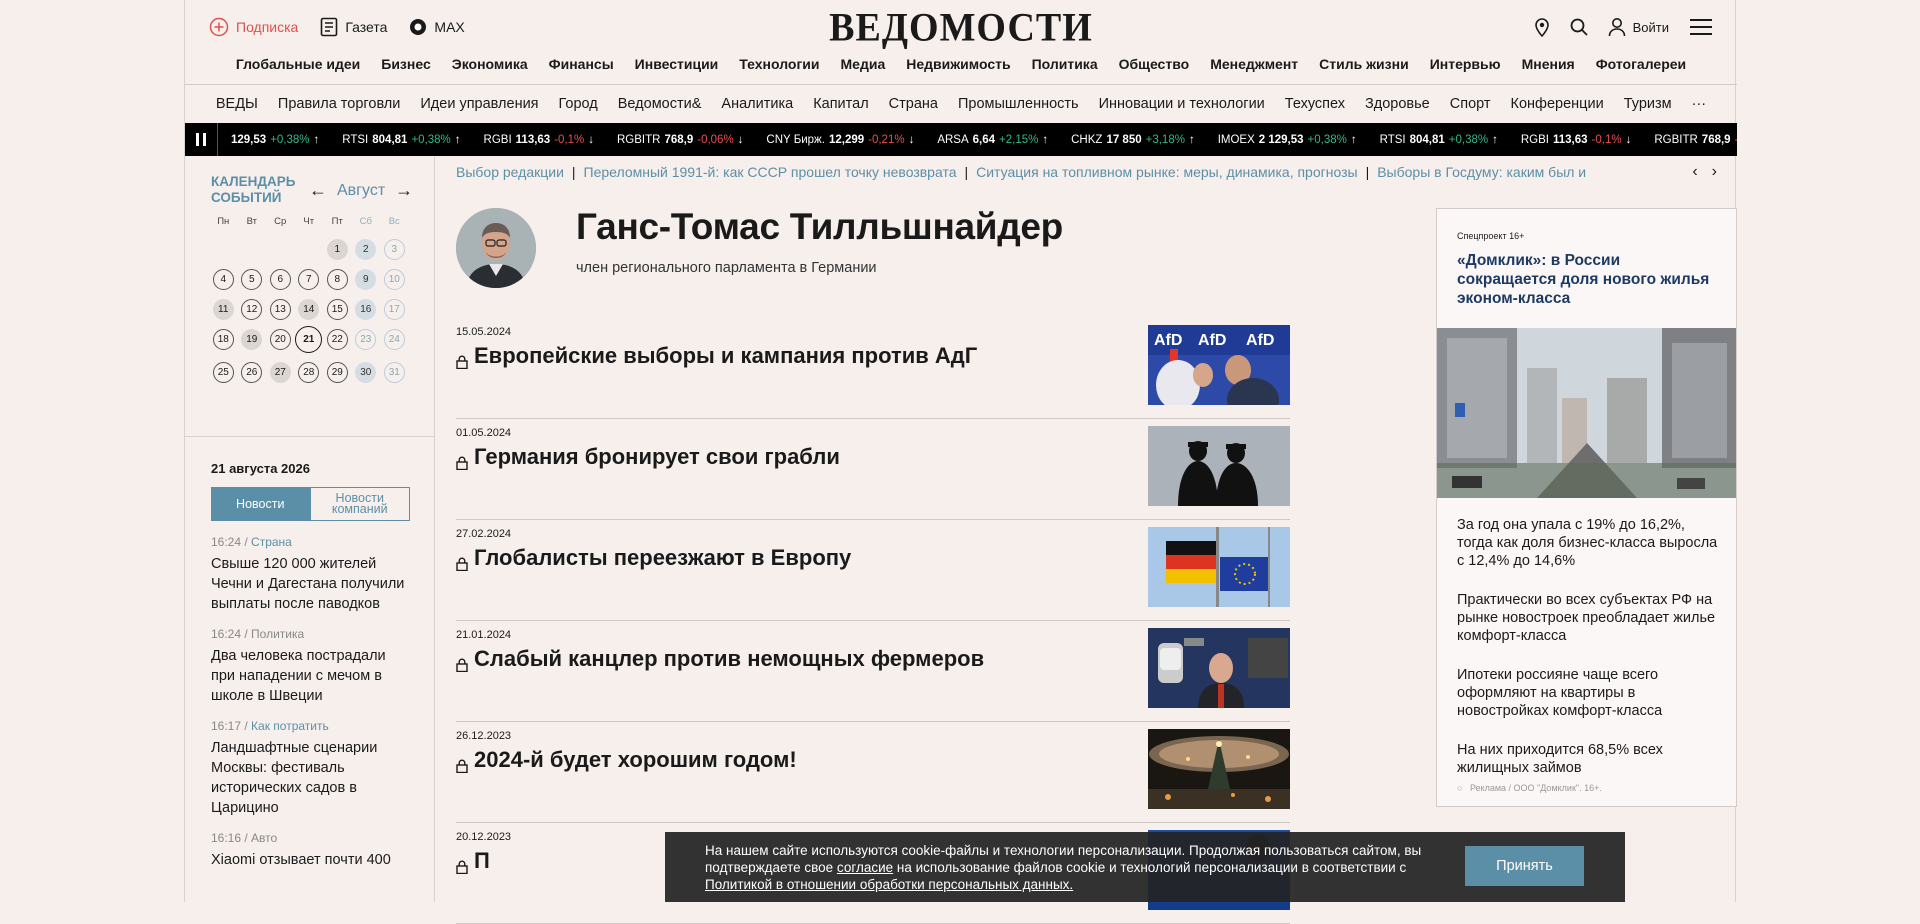  I want to click on nav-item: Менеджмент, so click(1254, 70).